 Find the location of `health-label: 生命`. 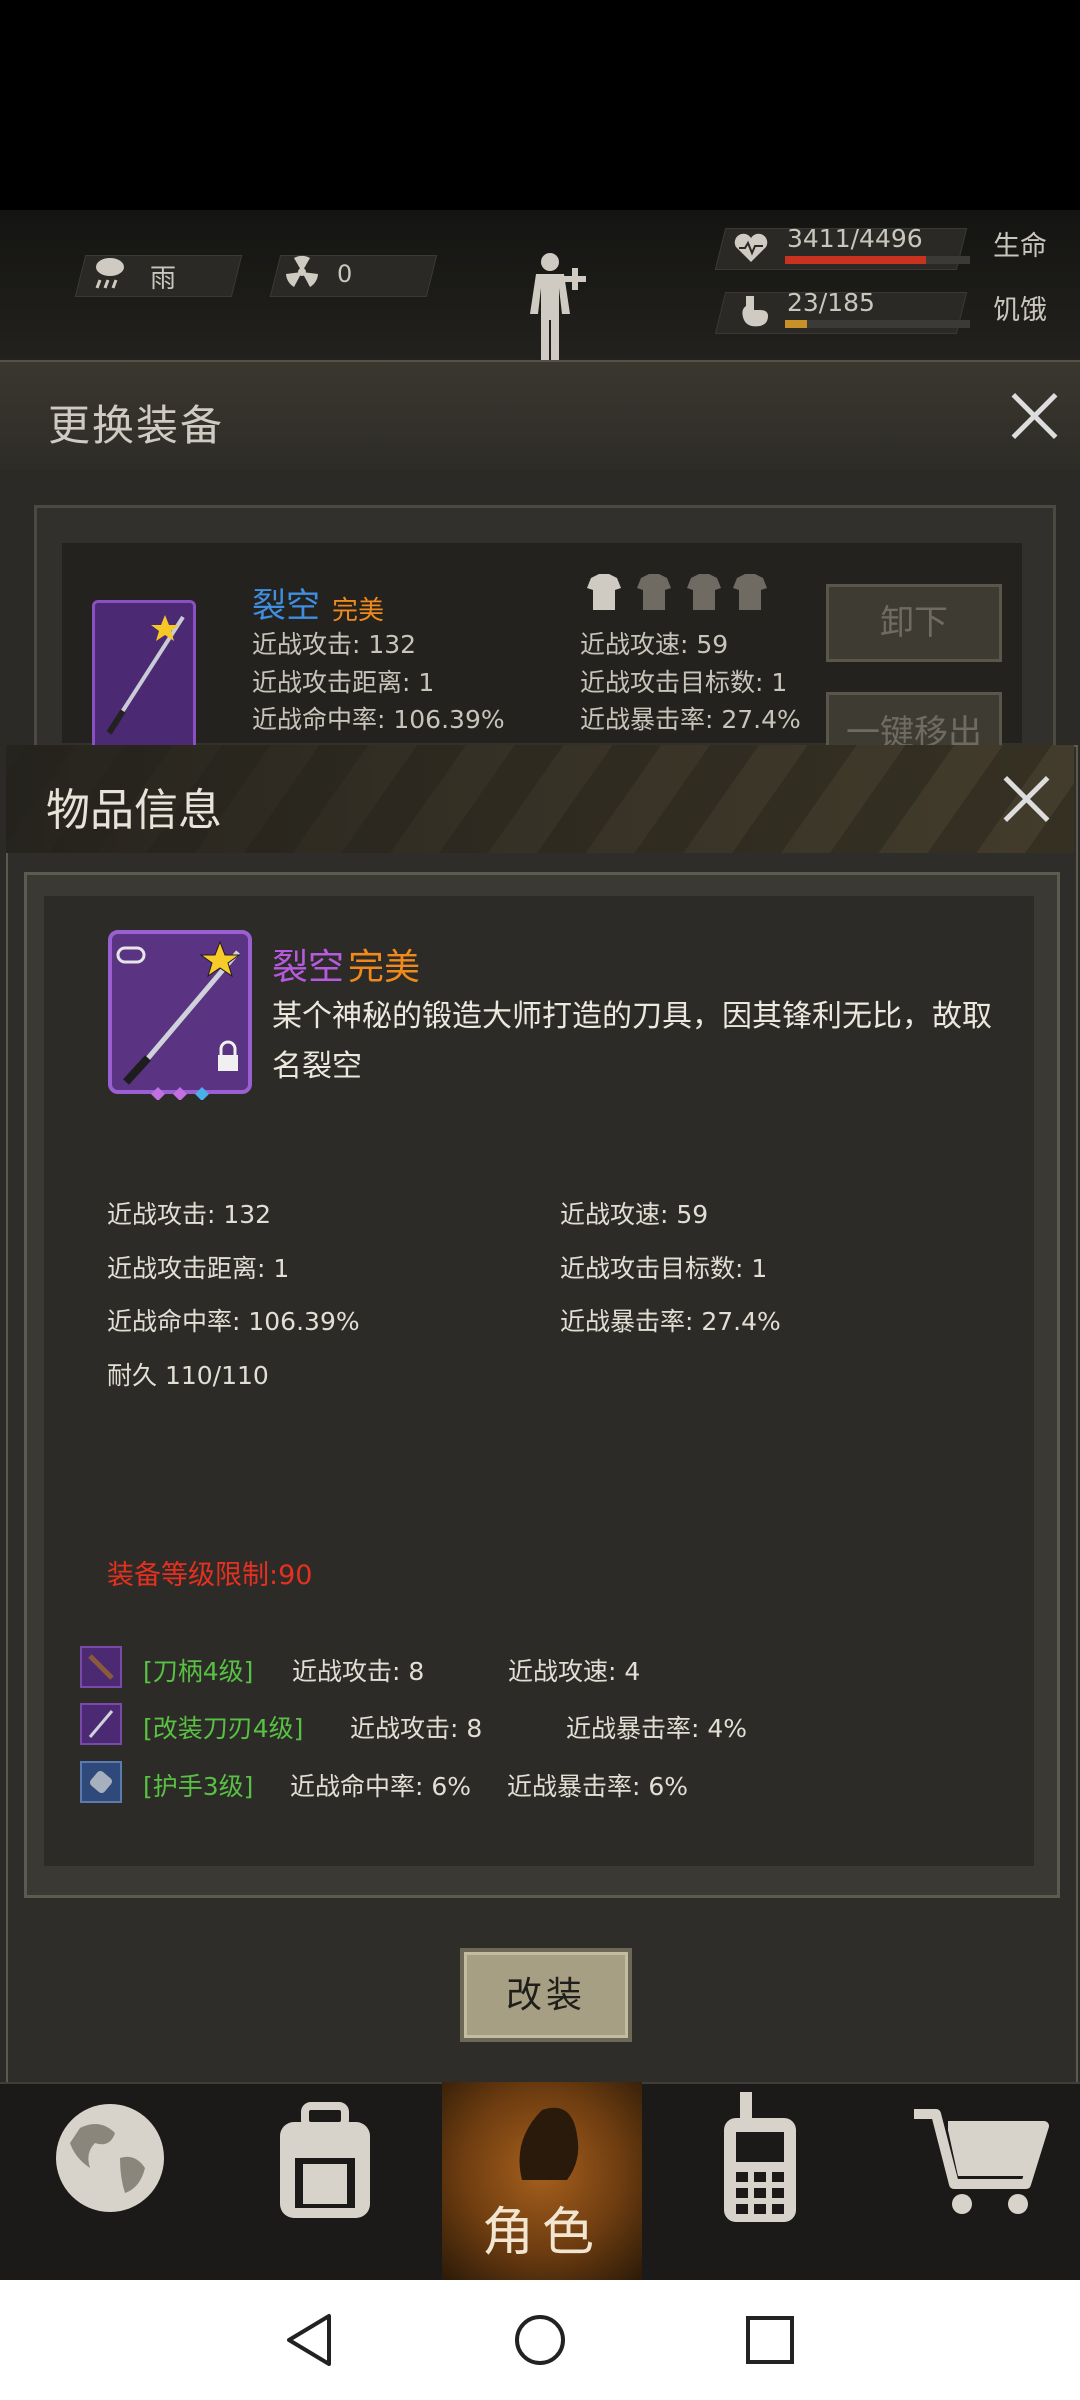

health-label: 生命 is located at coordinates (1020, 246).